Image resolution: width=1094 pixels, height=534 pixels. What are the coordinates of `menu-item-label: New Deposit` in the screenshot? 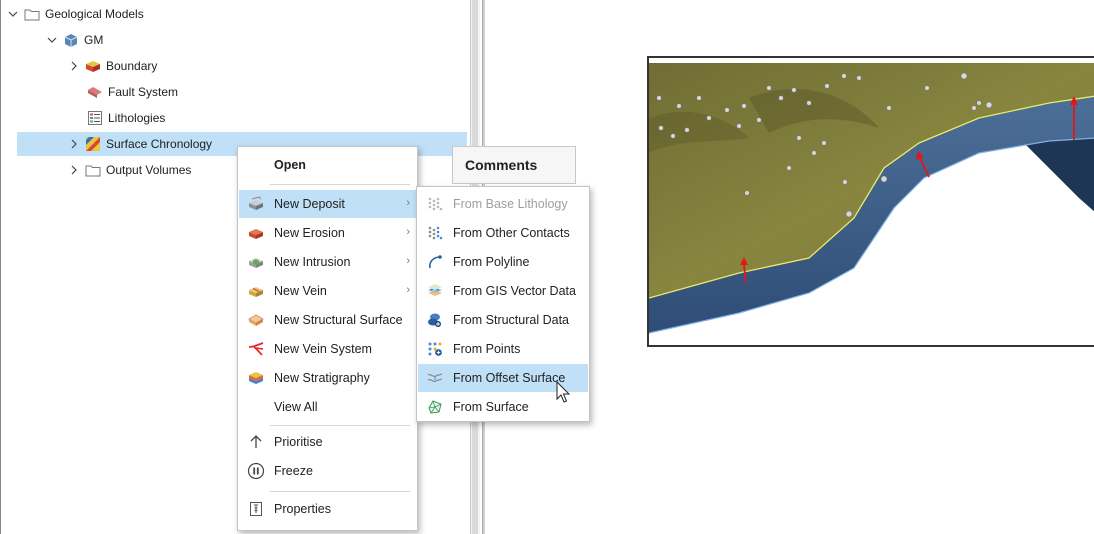 It's located at (309, 204).